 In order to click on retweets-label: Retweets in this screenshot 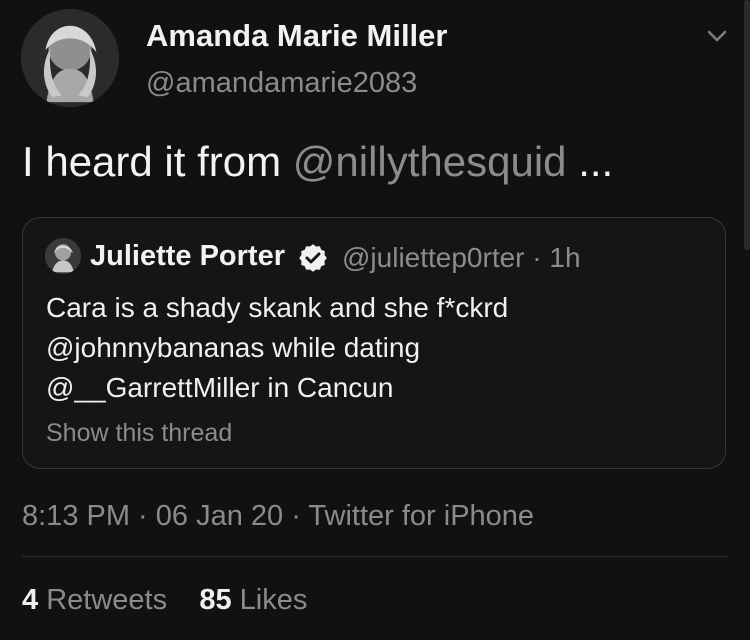, I will do `click(107, 600)`.